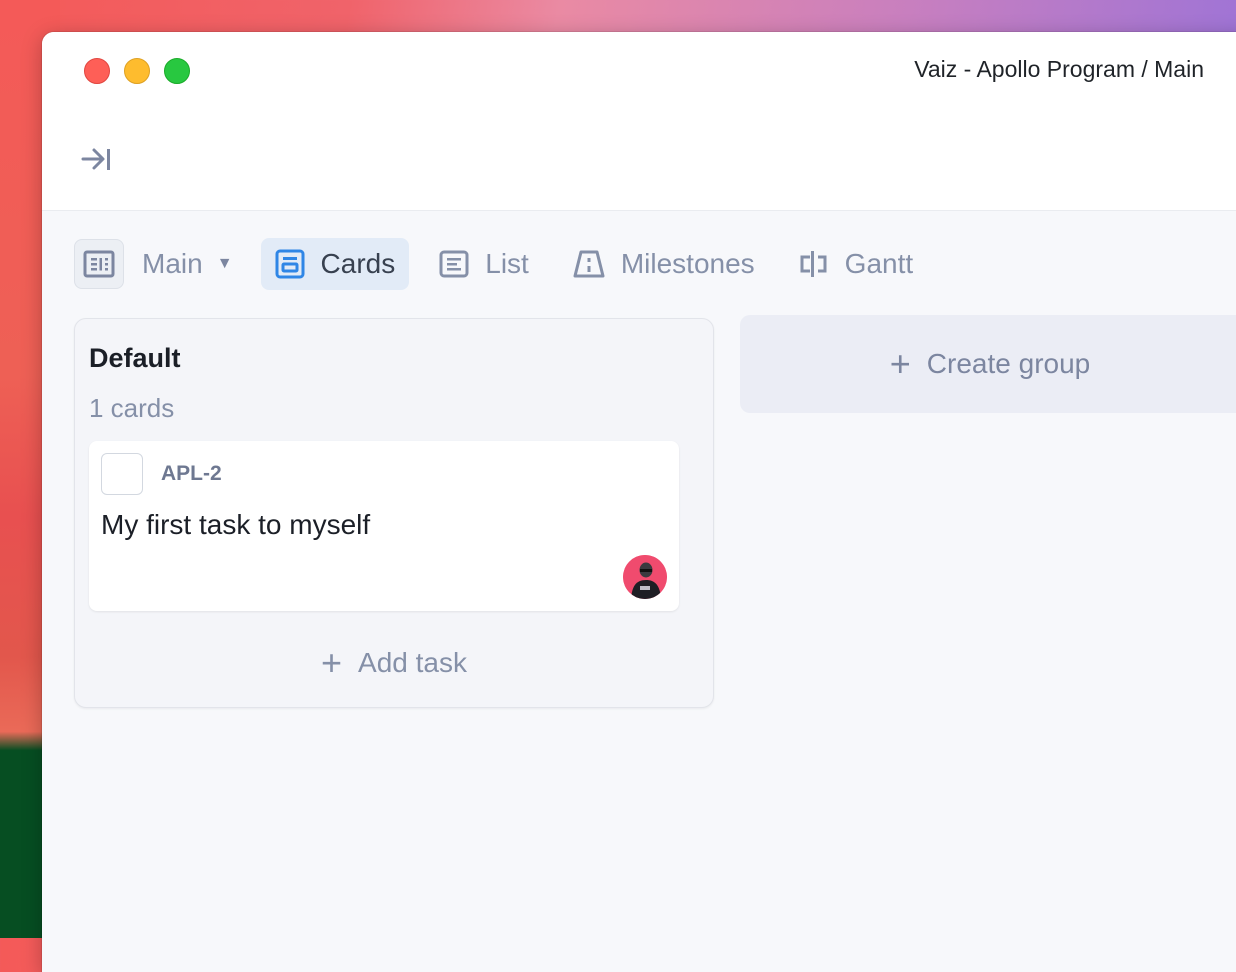  Describe the element at coordinates (172, 263) in the screenshot. I see `view-selector-label: Main` at that location.